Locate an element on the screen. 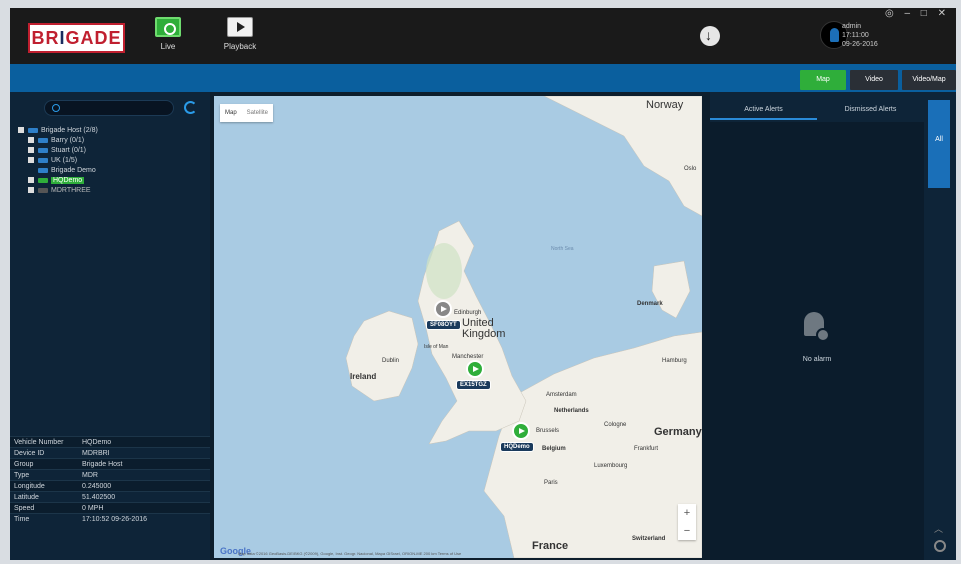 The width and height of the screenshot is (961, 564). vehicle-online-icon is located at coordinates (43, 180).